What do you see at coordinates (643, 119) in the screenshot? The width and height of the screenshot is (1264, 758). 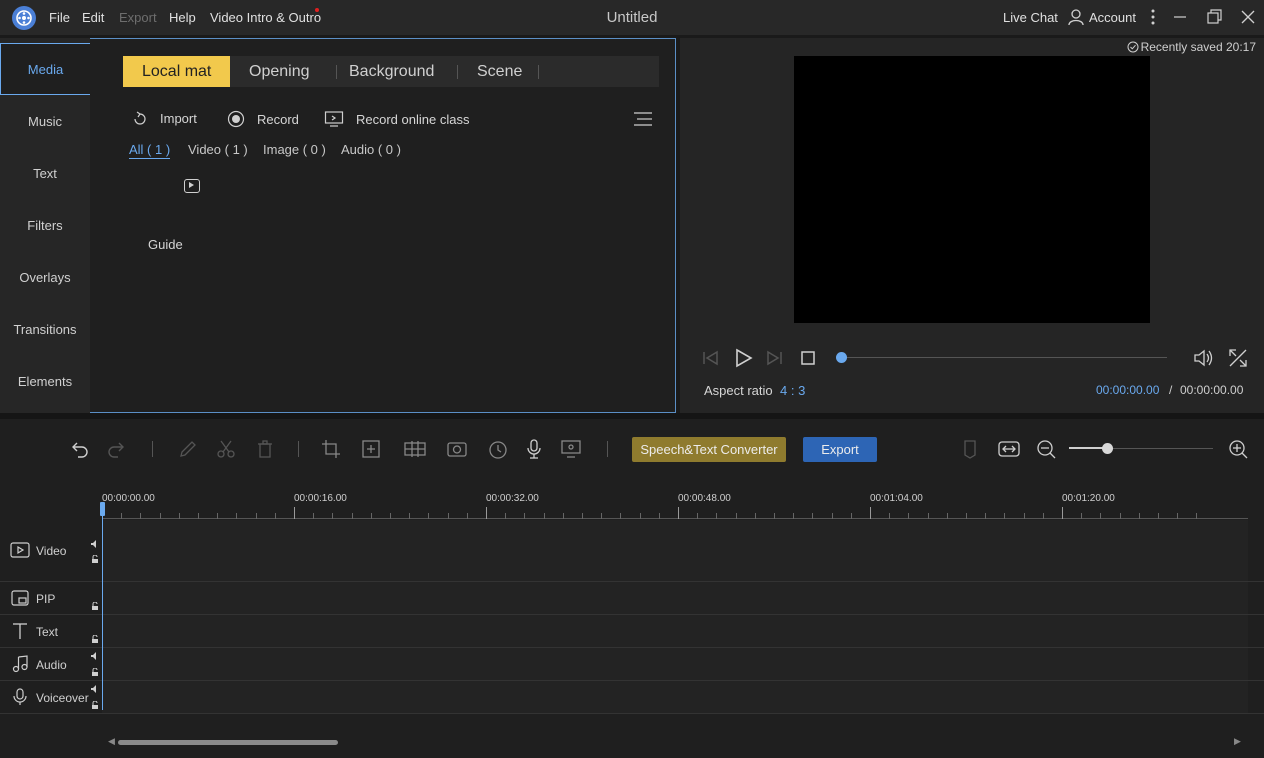 I see `list-view-icon` at bounding box center [643, 119].